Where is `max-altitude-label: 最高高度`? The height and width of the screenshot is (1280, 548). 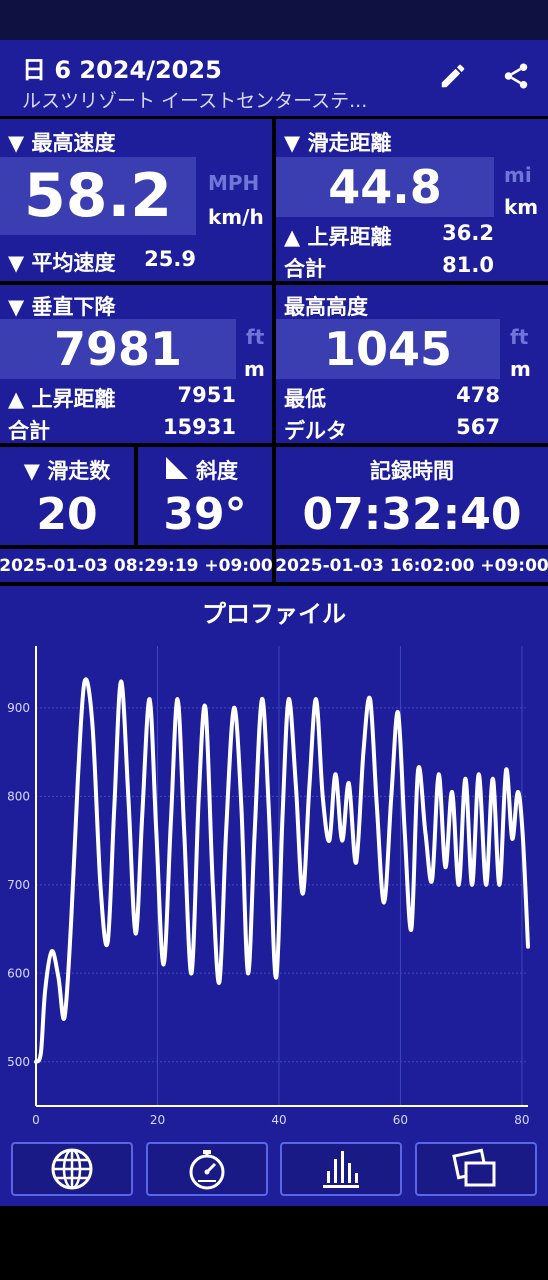
max-altitude-label: 最高高度 is located at coordinates (326, 307).